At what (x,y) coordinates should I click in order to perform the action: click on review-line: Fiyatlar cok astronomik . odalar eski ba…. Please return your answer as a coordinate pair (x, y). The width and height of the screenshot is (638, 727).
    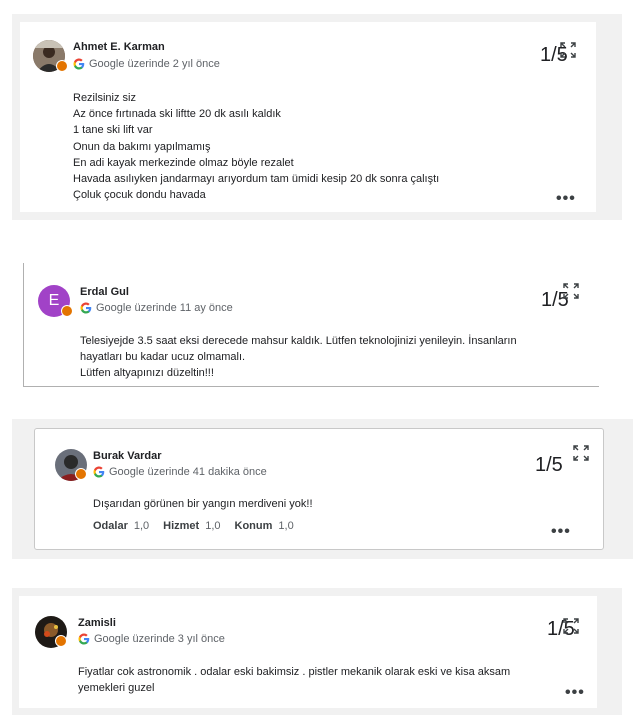
    Looking at the image, I should click on (294, 672).